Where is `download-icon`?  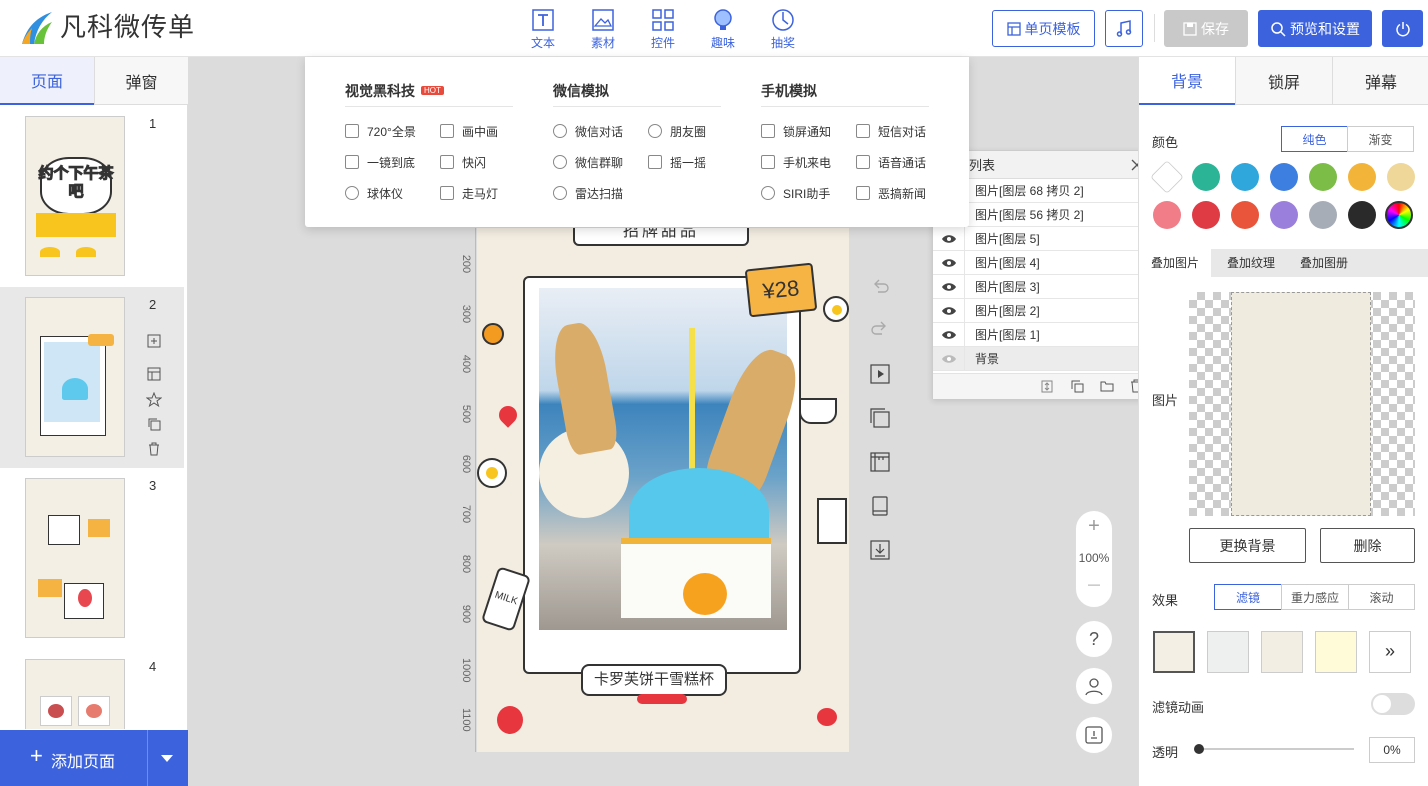 download-icon is located at coordinates (880, 550).